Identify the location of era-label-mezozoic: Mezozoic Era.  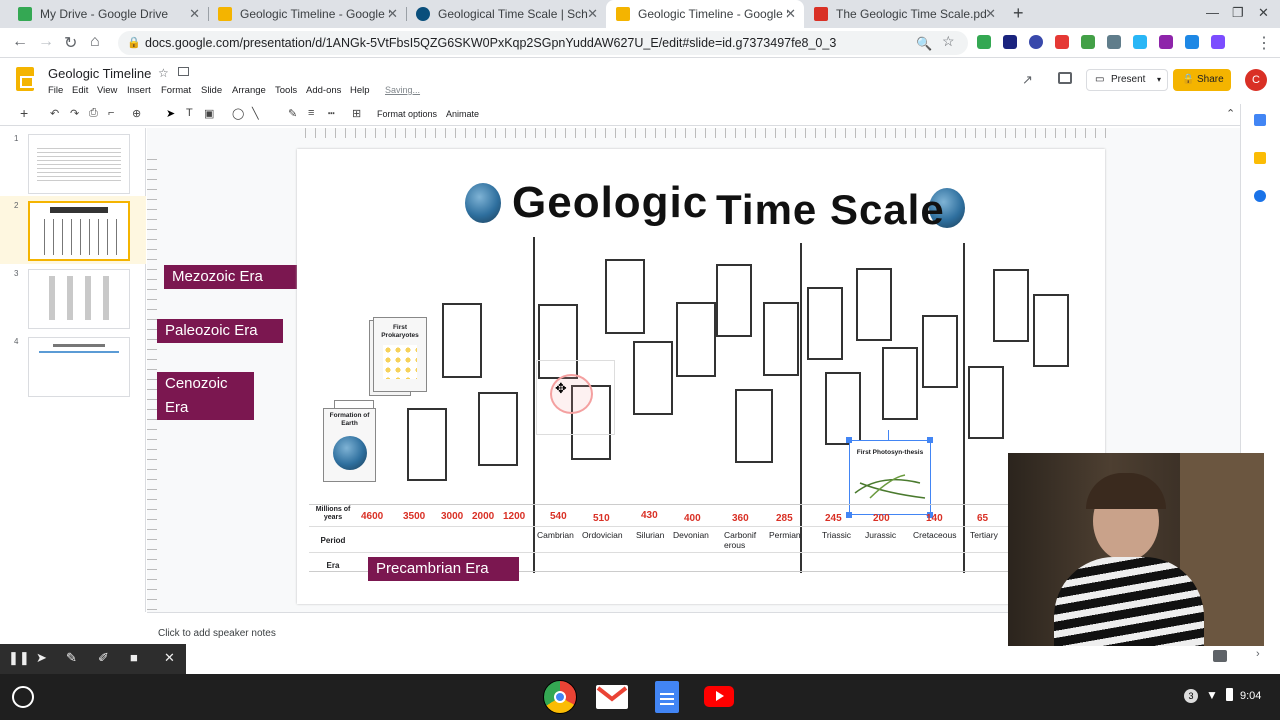
(230, 277).